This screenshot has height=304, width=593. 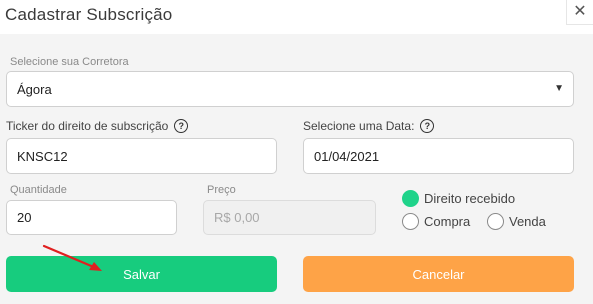 I want to click on broker-label: Selecione sua Corretora, so click(x=69, y=62).